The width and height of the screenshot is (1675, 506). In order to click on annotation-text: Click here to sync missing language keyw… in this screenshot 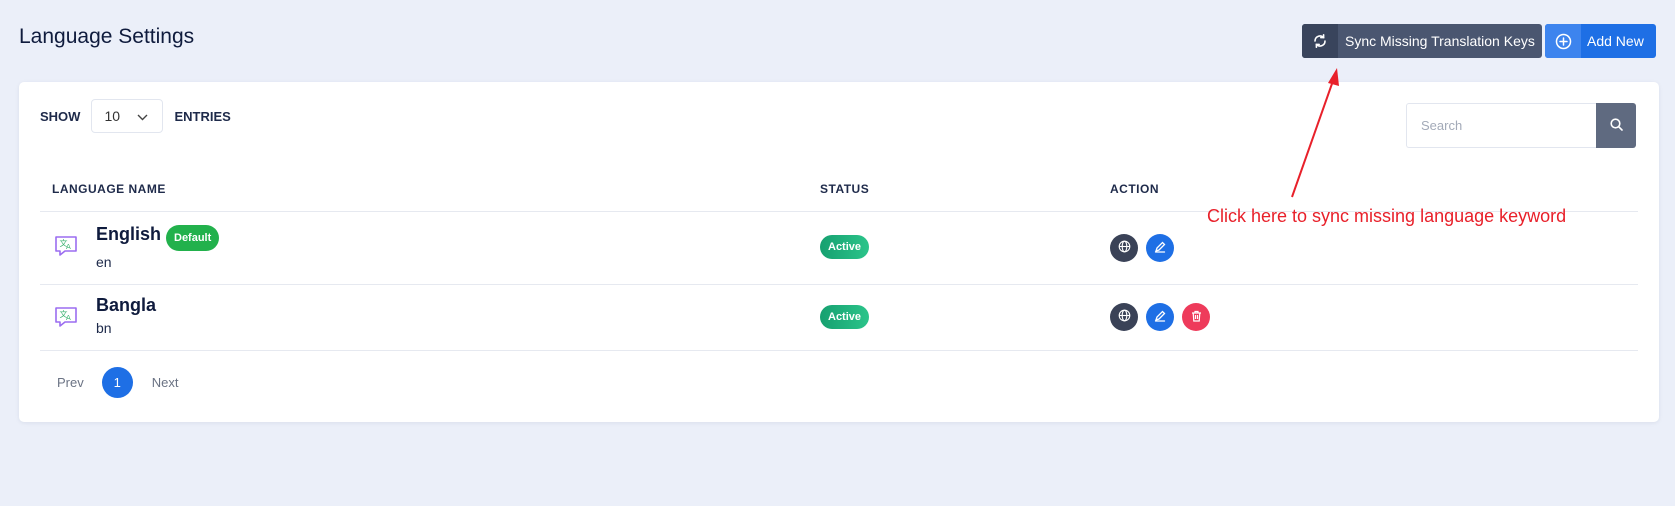, I will do `click(1387, 216)`.